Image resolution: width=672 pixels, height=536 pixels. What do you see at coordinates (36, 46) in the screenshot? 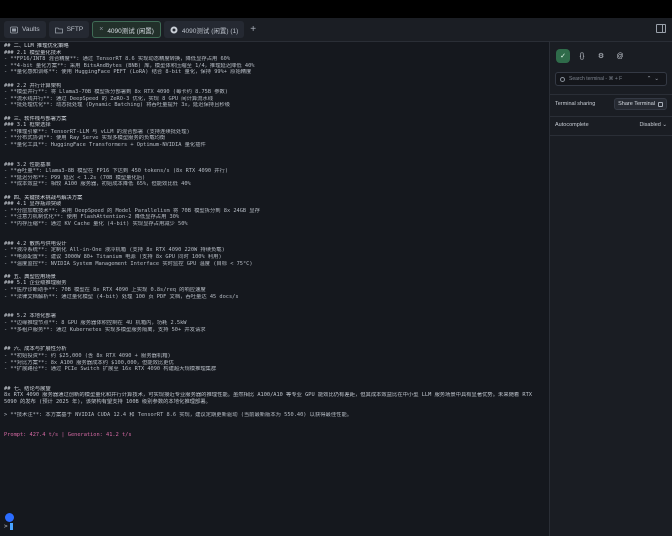
I see `terminal-heading: ## 二、LLM 推理优化策略` at bounding box center [36, 46].